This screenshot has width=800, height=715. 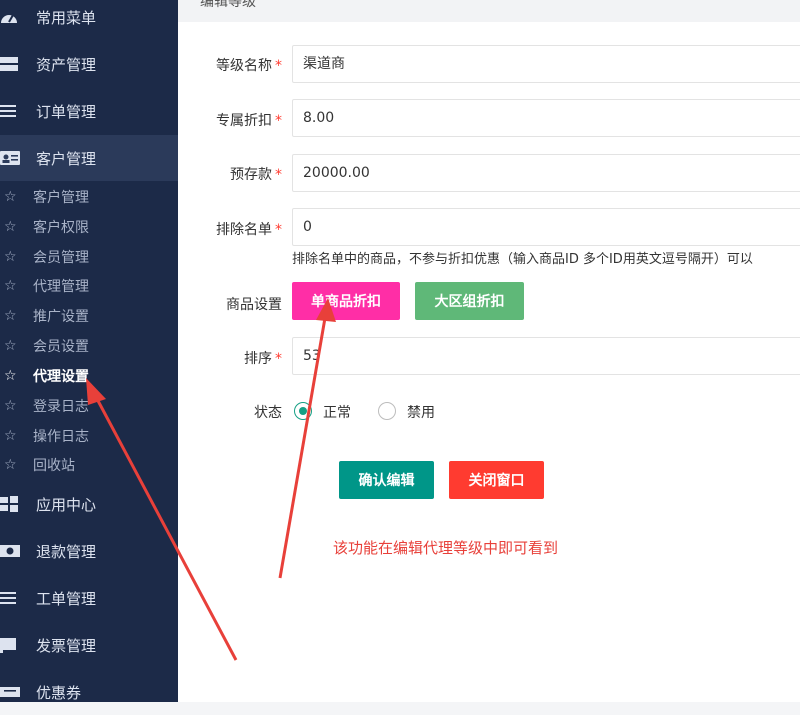 I want to click on submenu-item-member-settings: ☆ 会员设置, so click(x=89, y=346).